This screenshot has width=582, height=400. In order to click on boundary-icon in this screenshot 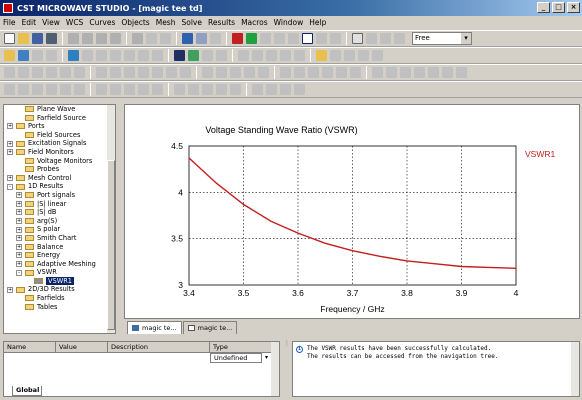, I will do `click(349, 55)`.